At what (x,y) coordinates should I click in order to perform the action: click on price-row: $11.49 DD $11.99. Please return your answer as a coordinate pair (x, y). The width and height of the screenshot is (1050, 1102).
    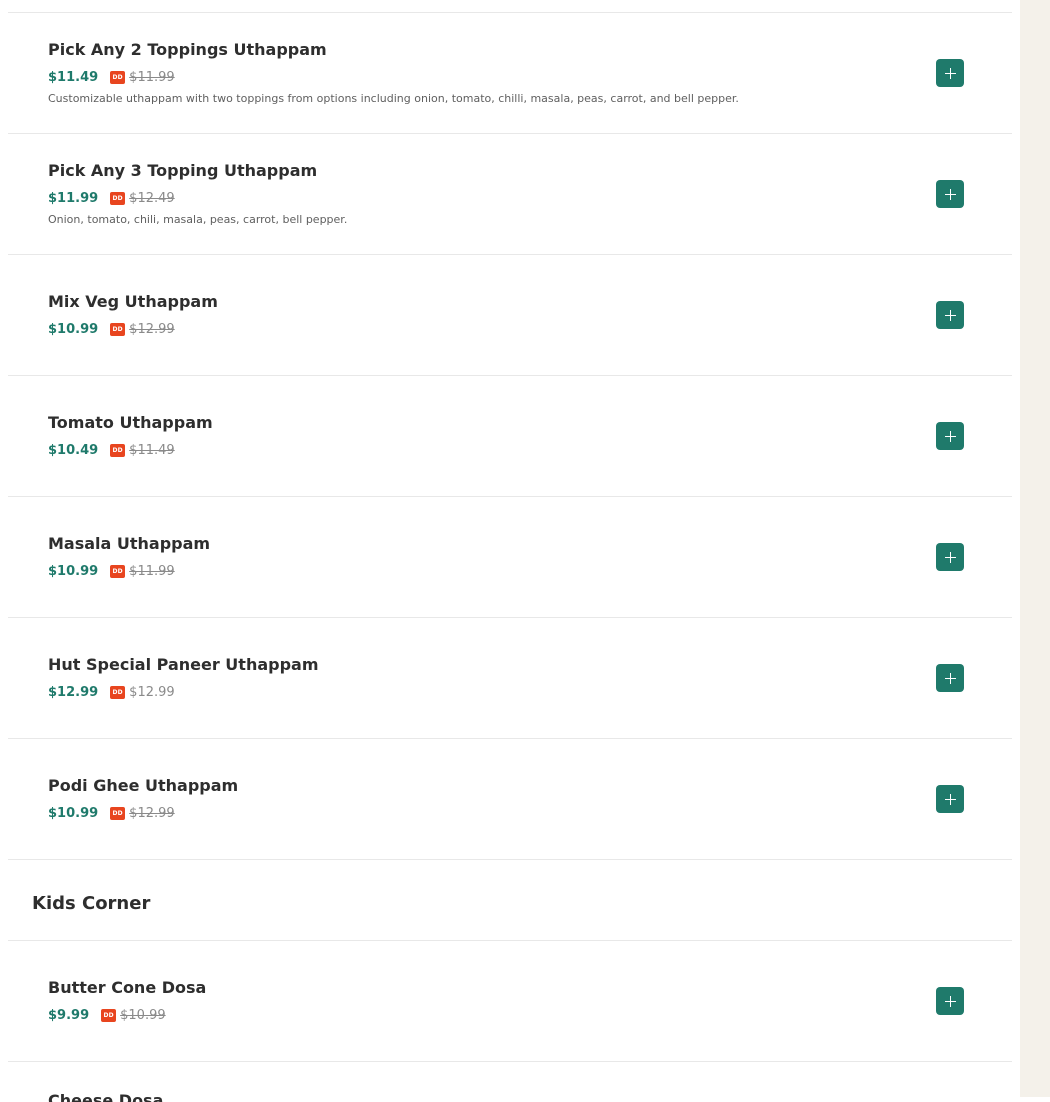
    Looking at the image, I should click on (393, 77).